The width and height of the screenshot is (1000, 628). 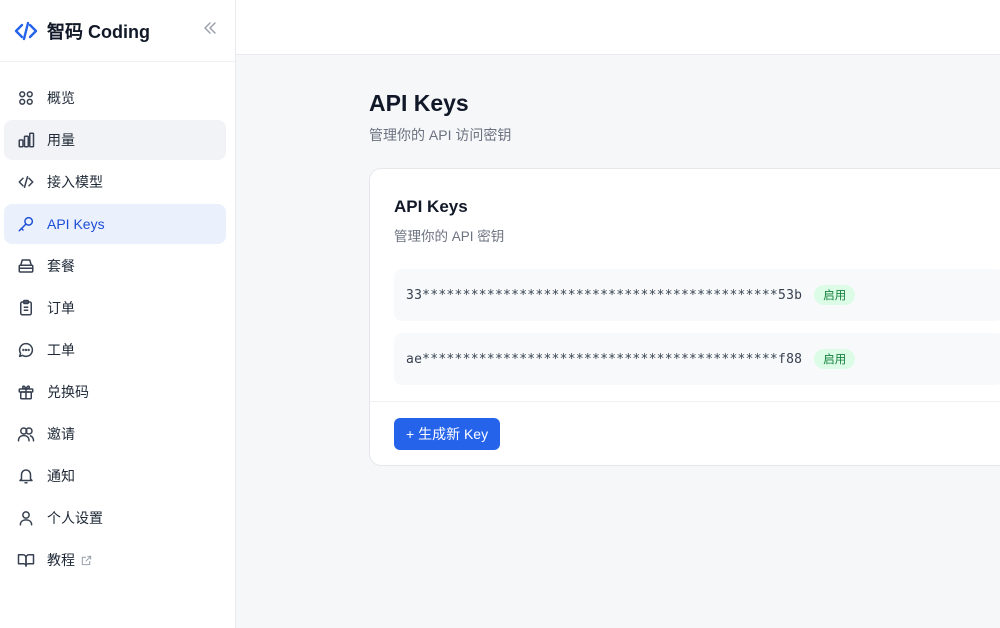 What do you see at coordinates (115, 392) in the screenshot?
I see `sidebar-item-redeem: 兑换码` at bounding box center [115, 392].